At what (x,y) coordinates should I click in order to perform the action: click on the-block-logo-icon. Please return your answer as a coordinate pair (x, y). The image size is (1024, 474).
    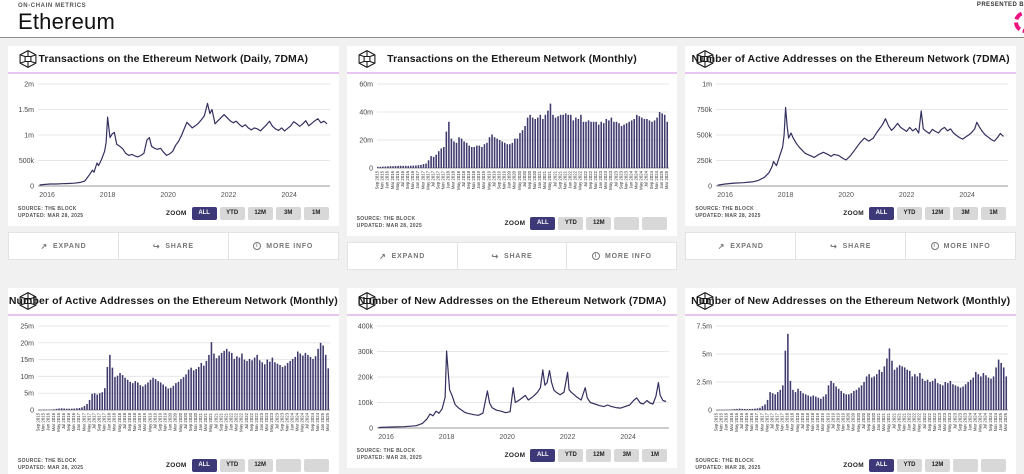
    Looking at the image, I should click on (28, 301).